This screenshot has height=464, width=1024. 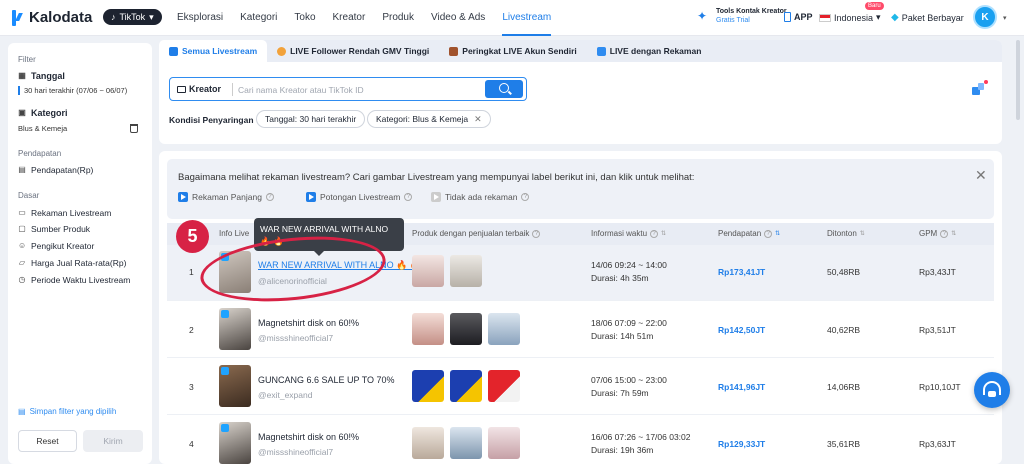 What do you see at coordinates (846, 233) in the screenshot?
I see `col-ditonton: Ditonton ⇅` at bounding box center [846, 233].